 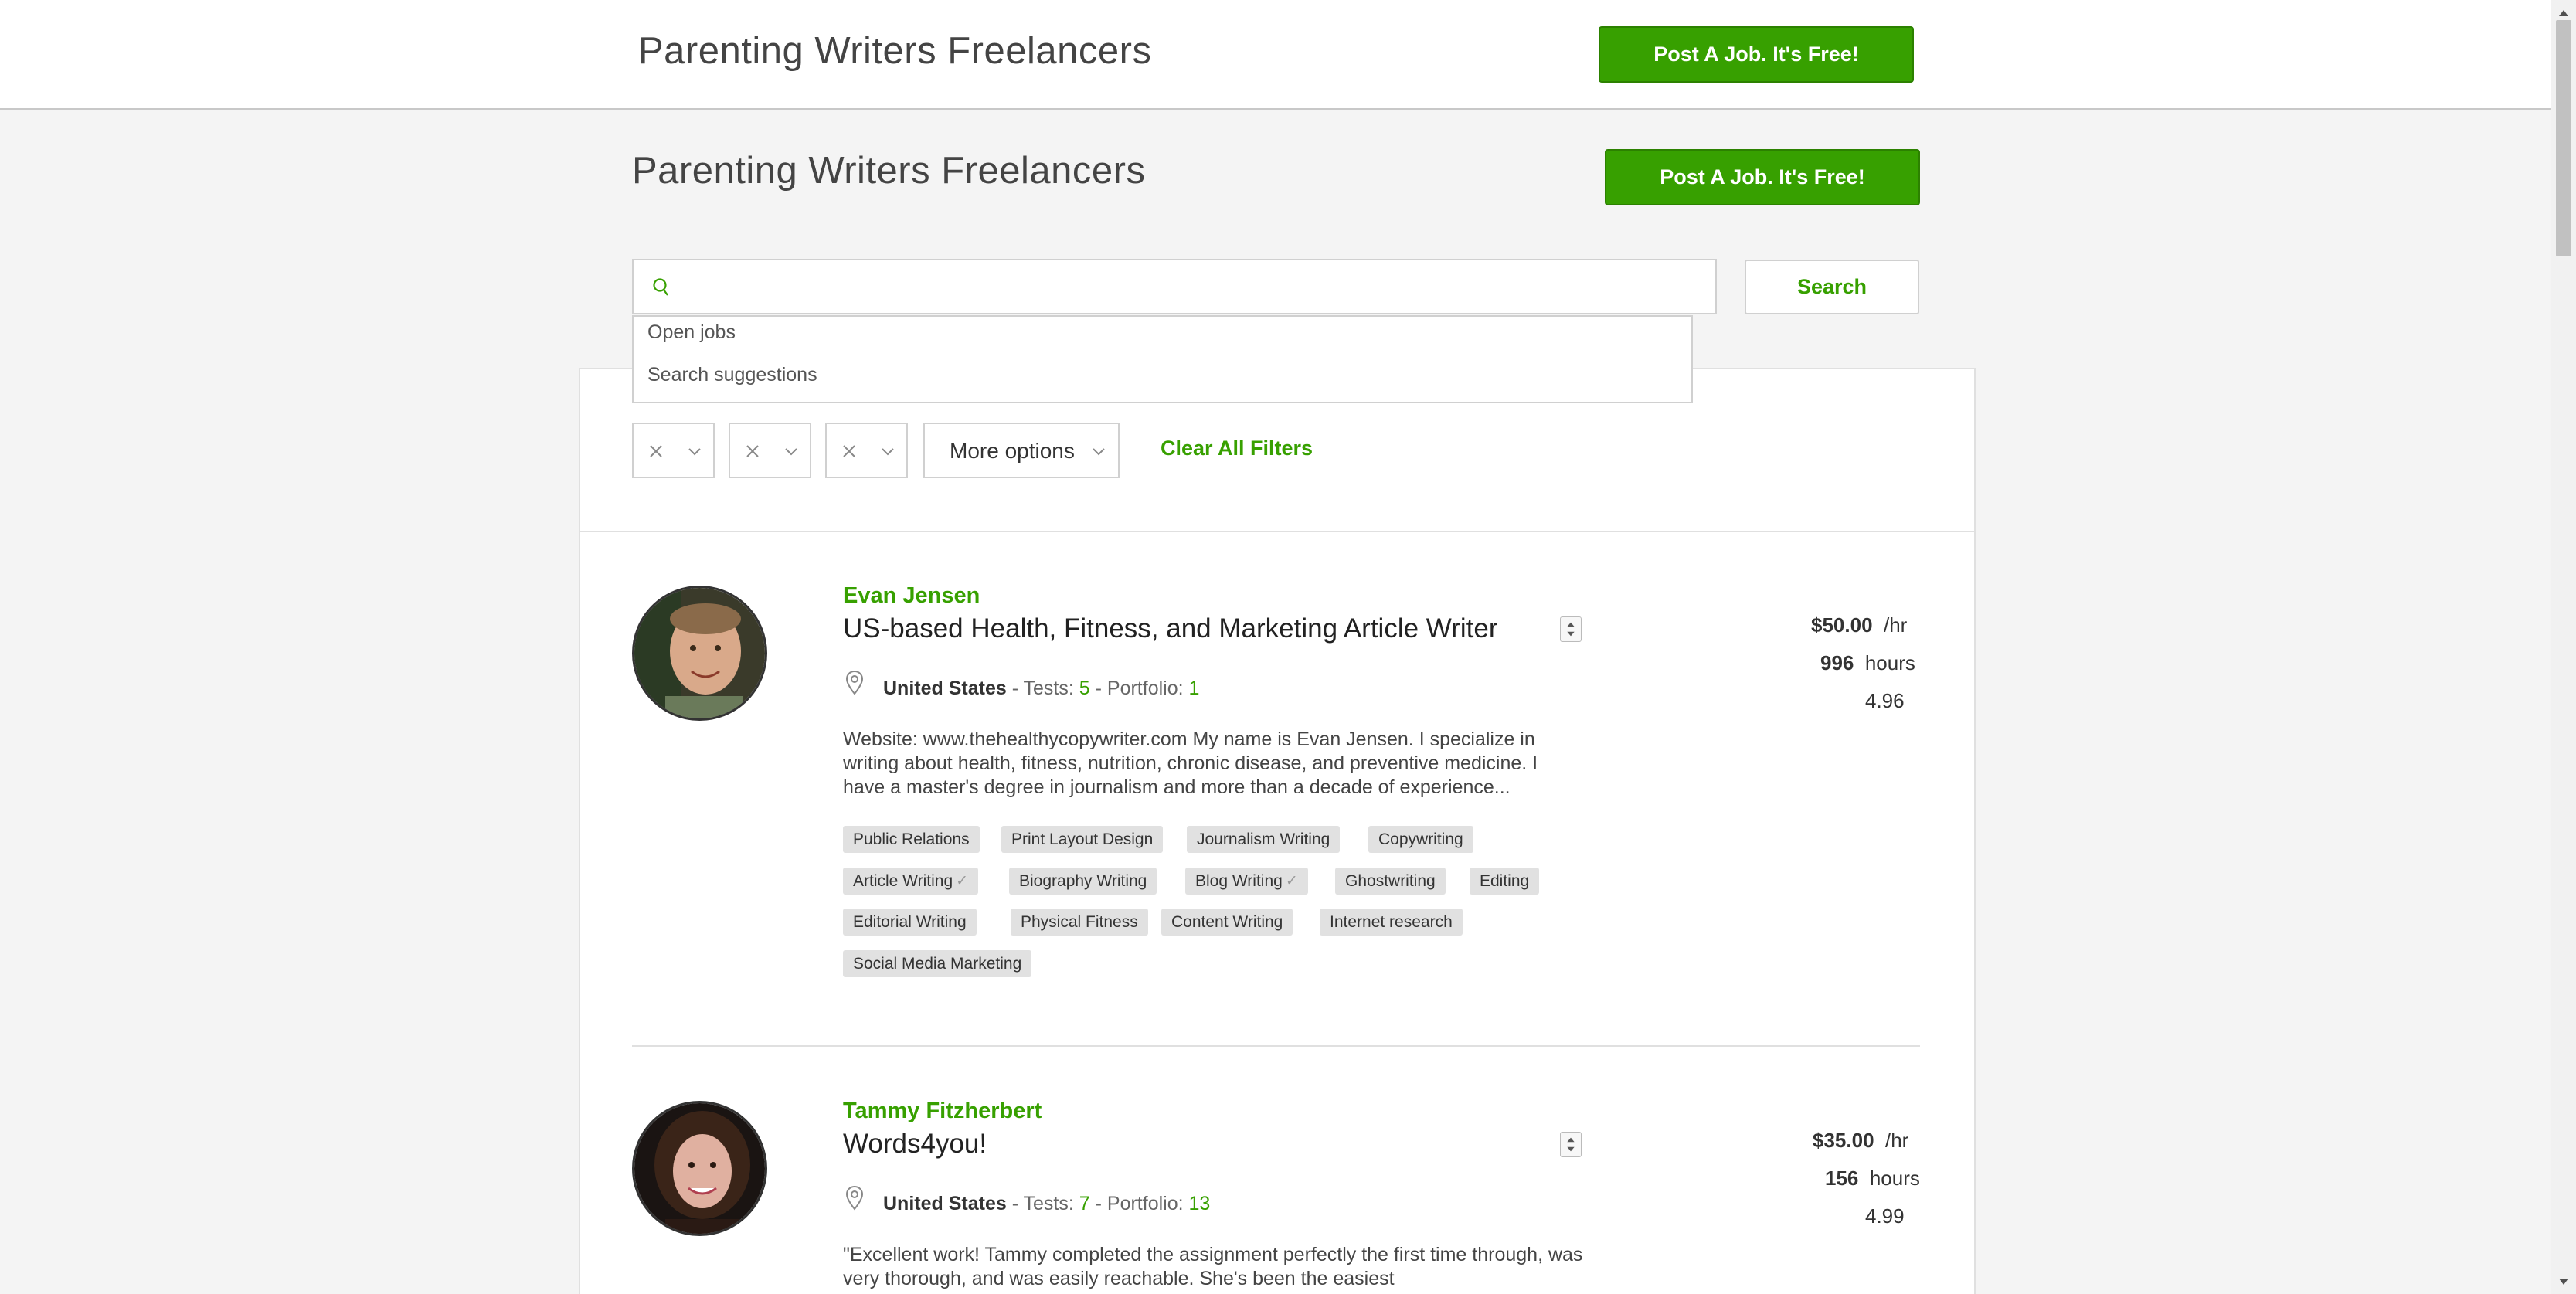 I want to click on more-options-label: More options, so click(x=1012, y=451).